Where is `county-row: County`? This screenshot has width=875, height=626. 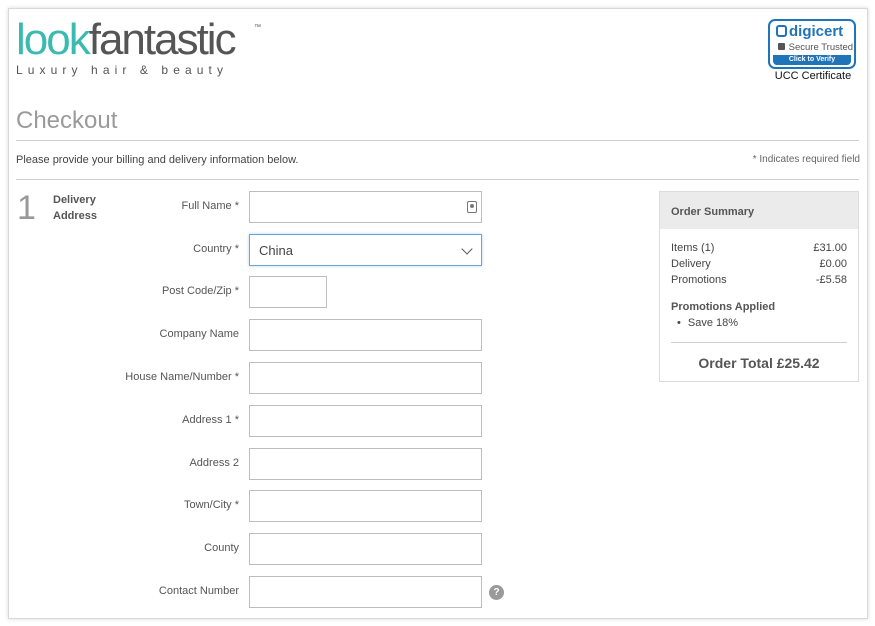
county-row: County is located at coordinates (324, 549).